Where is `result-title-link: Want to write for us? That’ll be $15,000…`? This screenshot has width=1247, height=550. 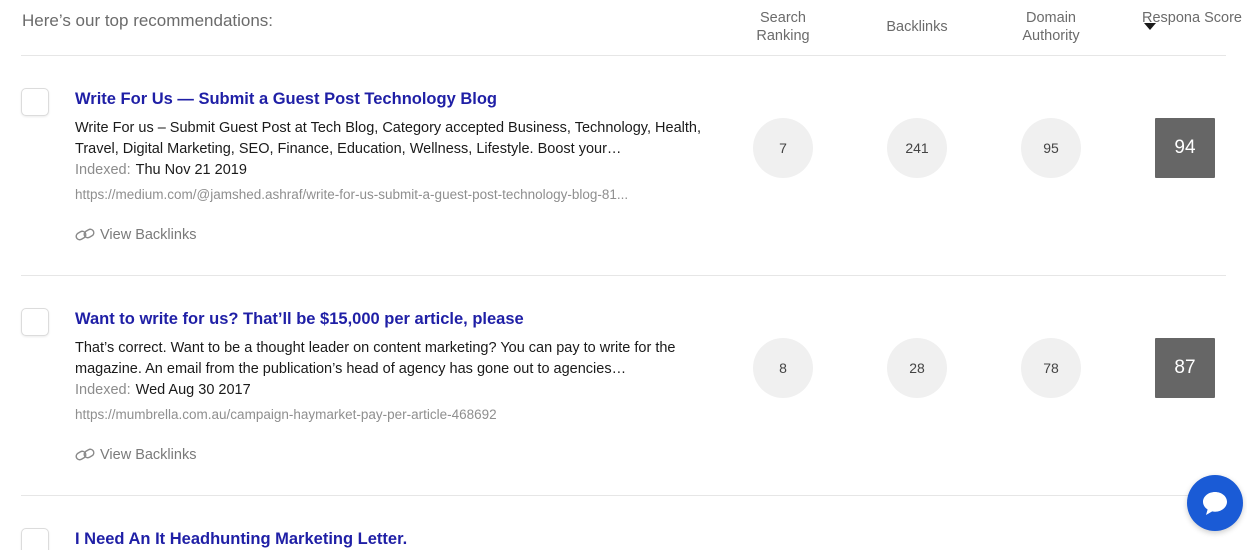 result-title-link: Want to write for us? That’ll be $15,000… is located at coordinates (299, 319).